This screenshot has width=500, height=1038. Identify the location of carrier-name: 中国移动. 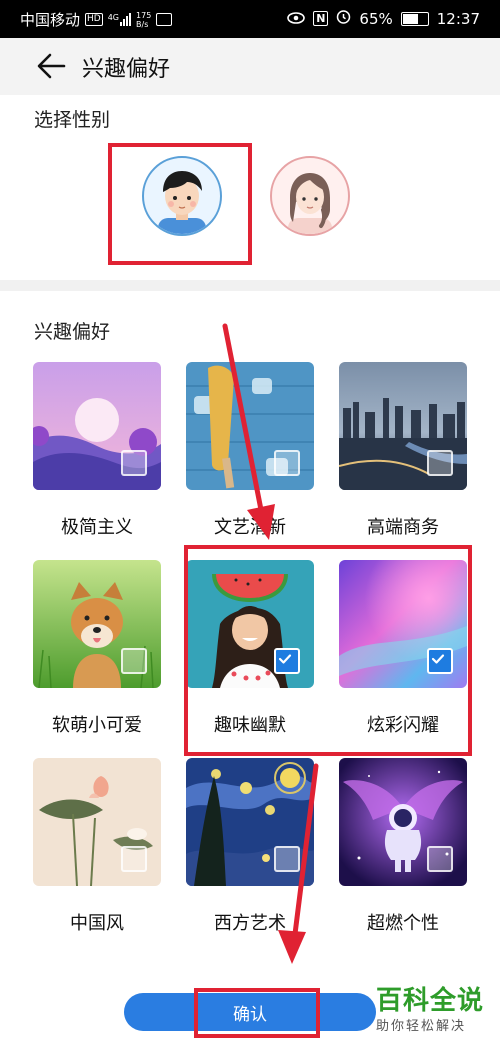
(50, 20).